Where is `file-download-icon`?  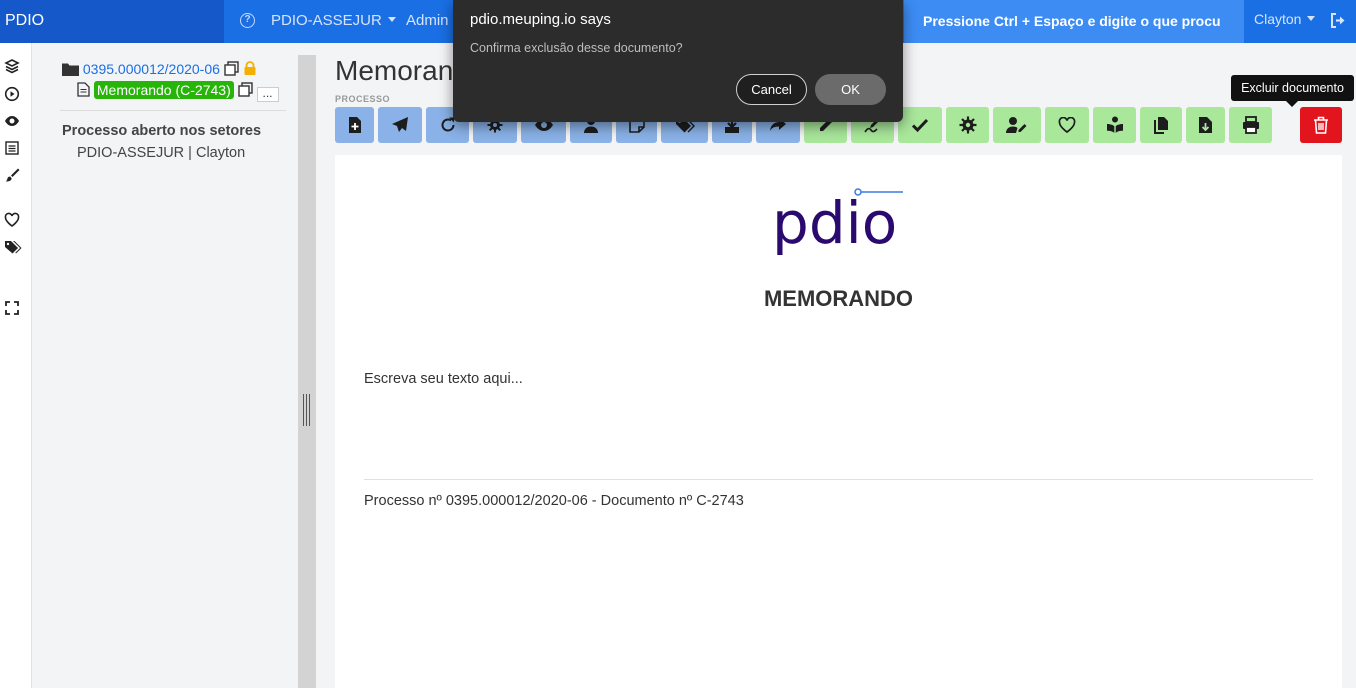 file-download-icon is located at coordinates (1205, 125).